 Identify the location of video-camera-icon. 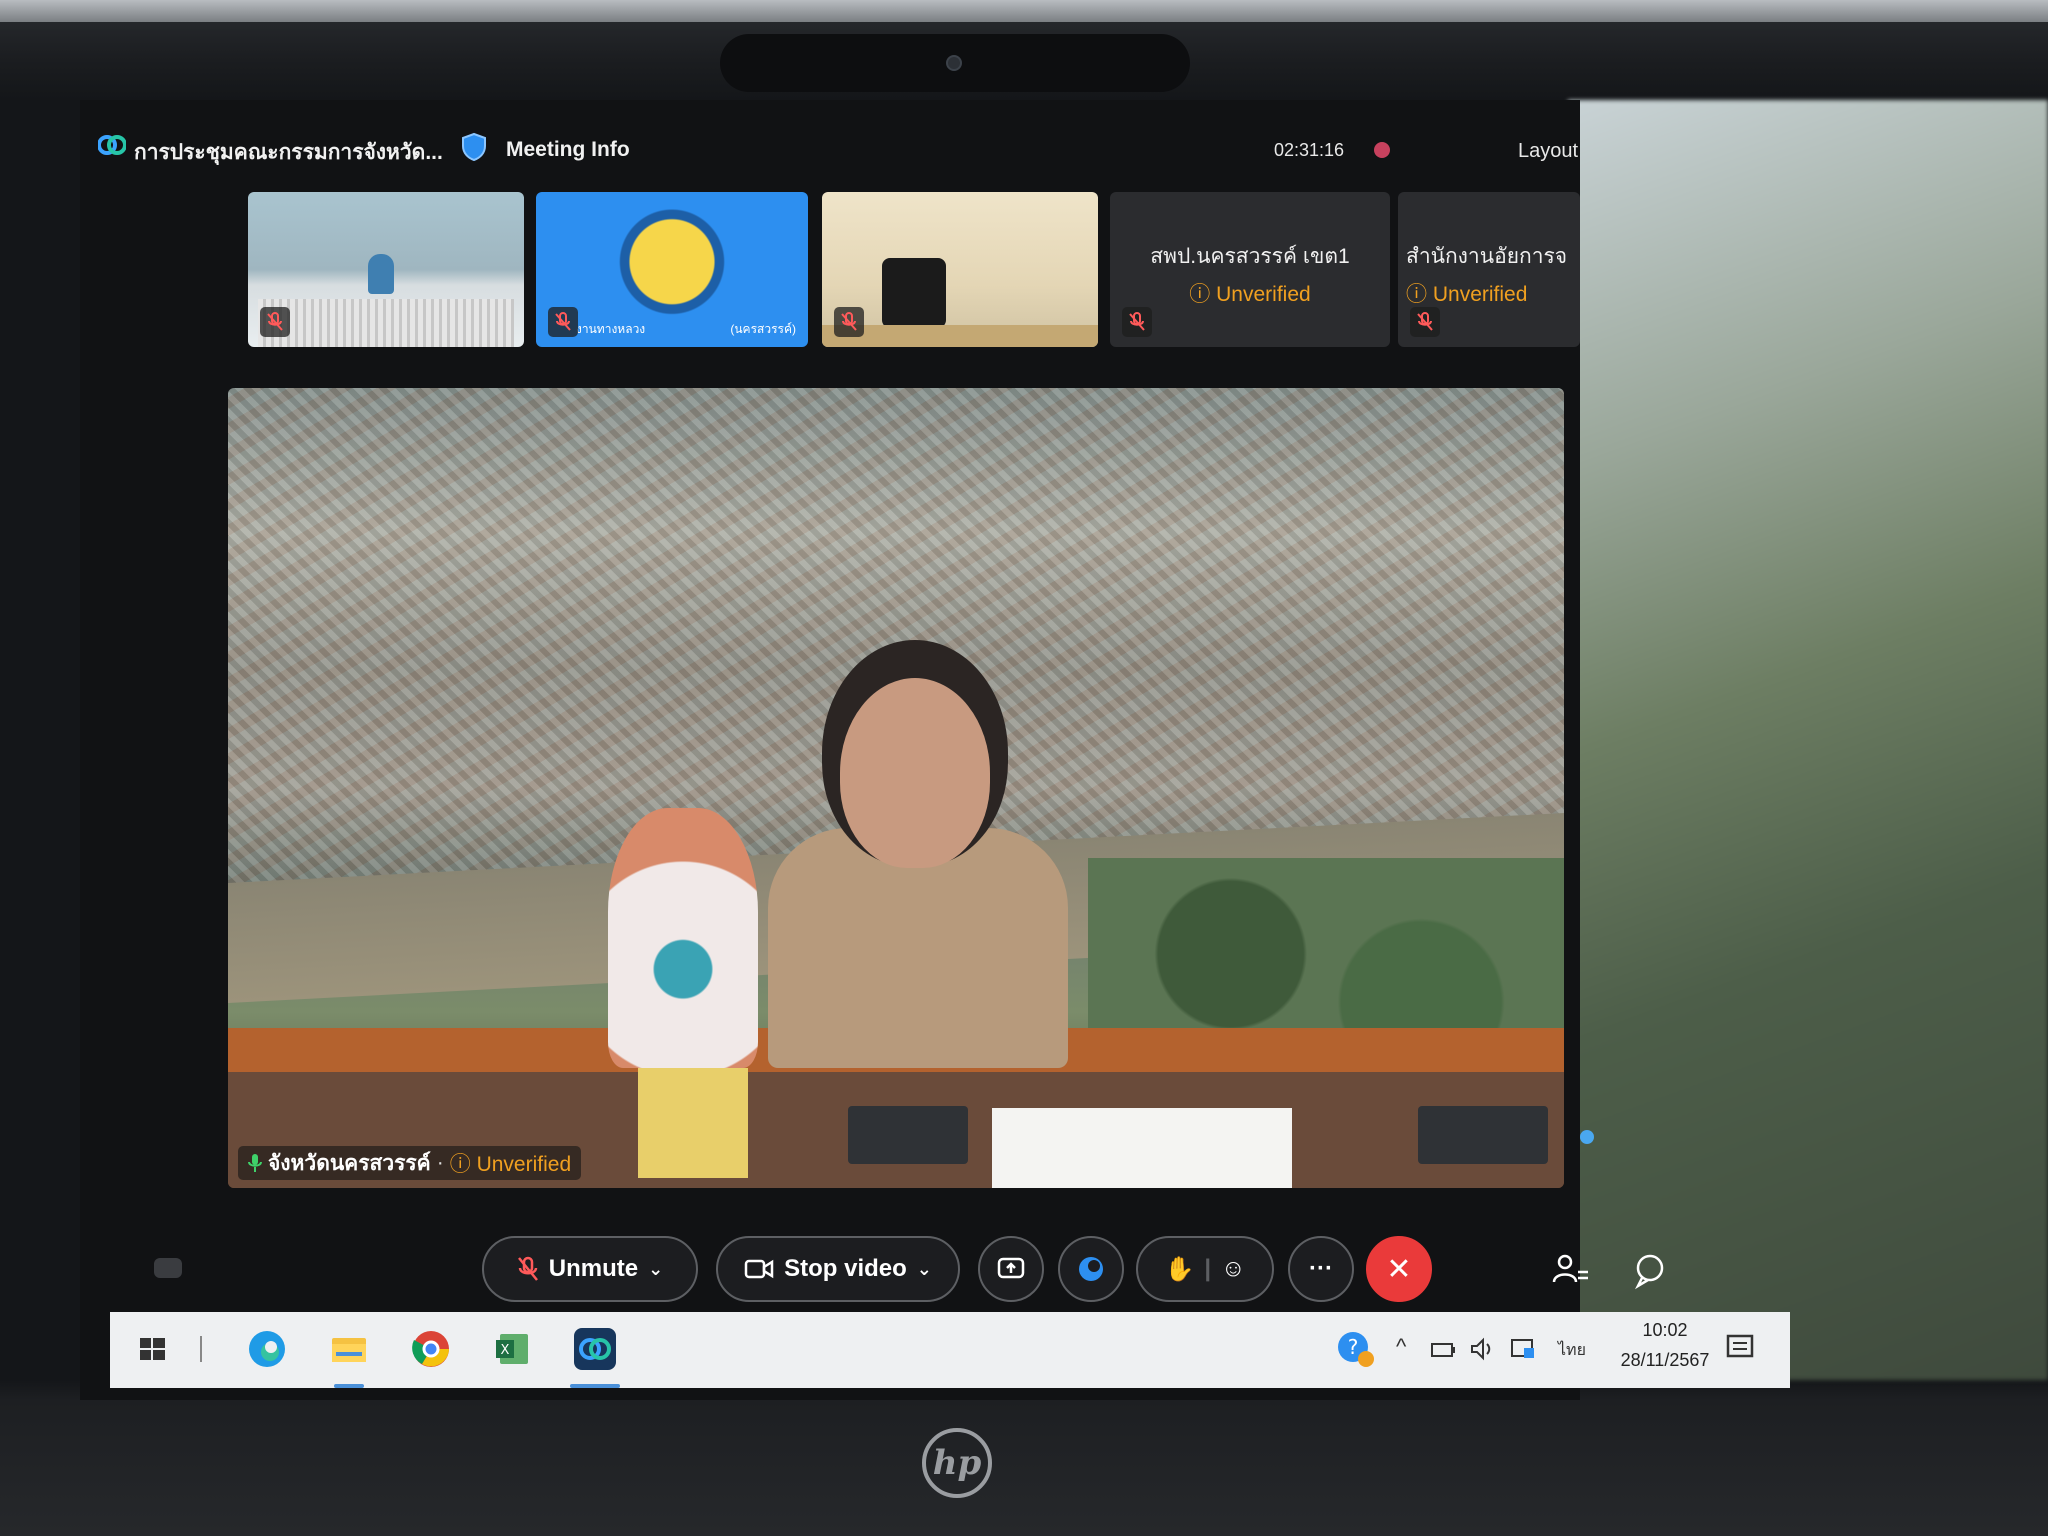
(759, 1269).